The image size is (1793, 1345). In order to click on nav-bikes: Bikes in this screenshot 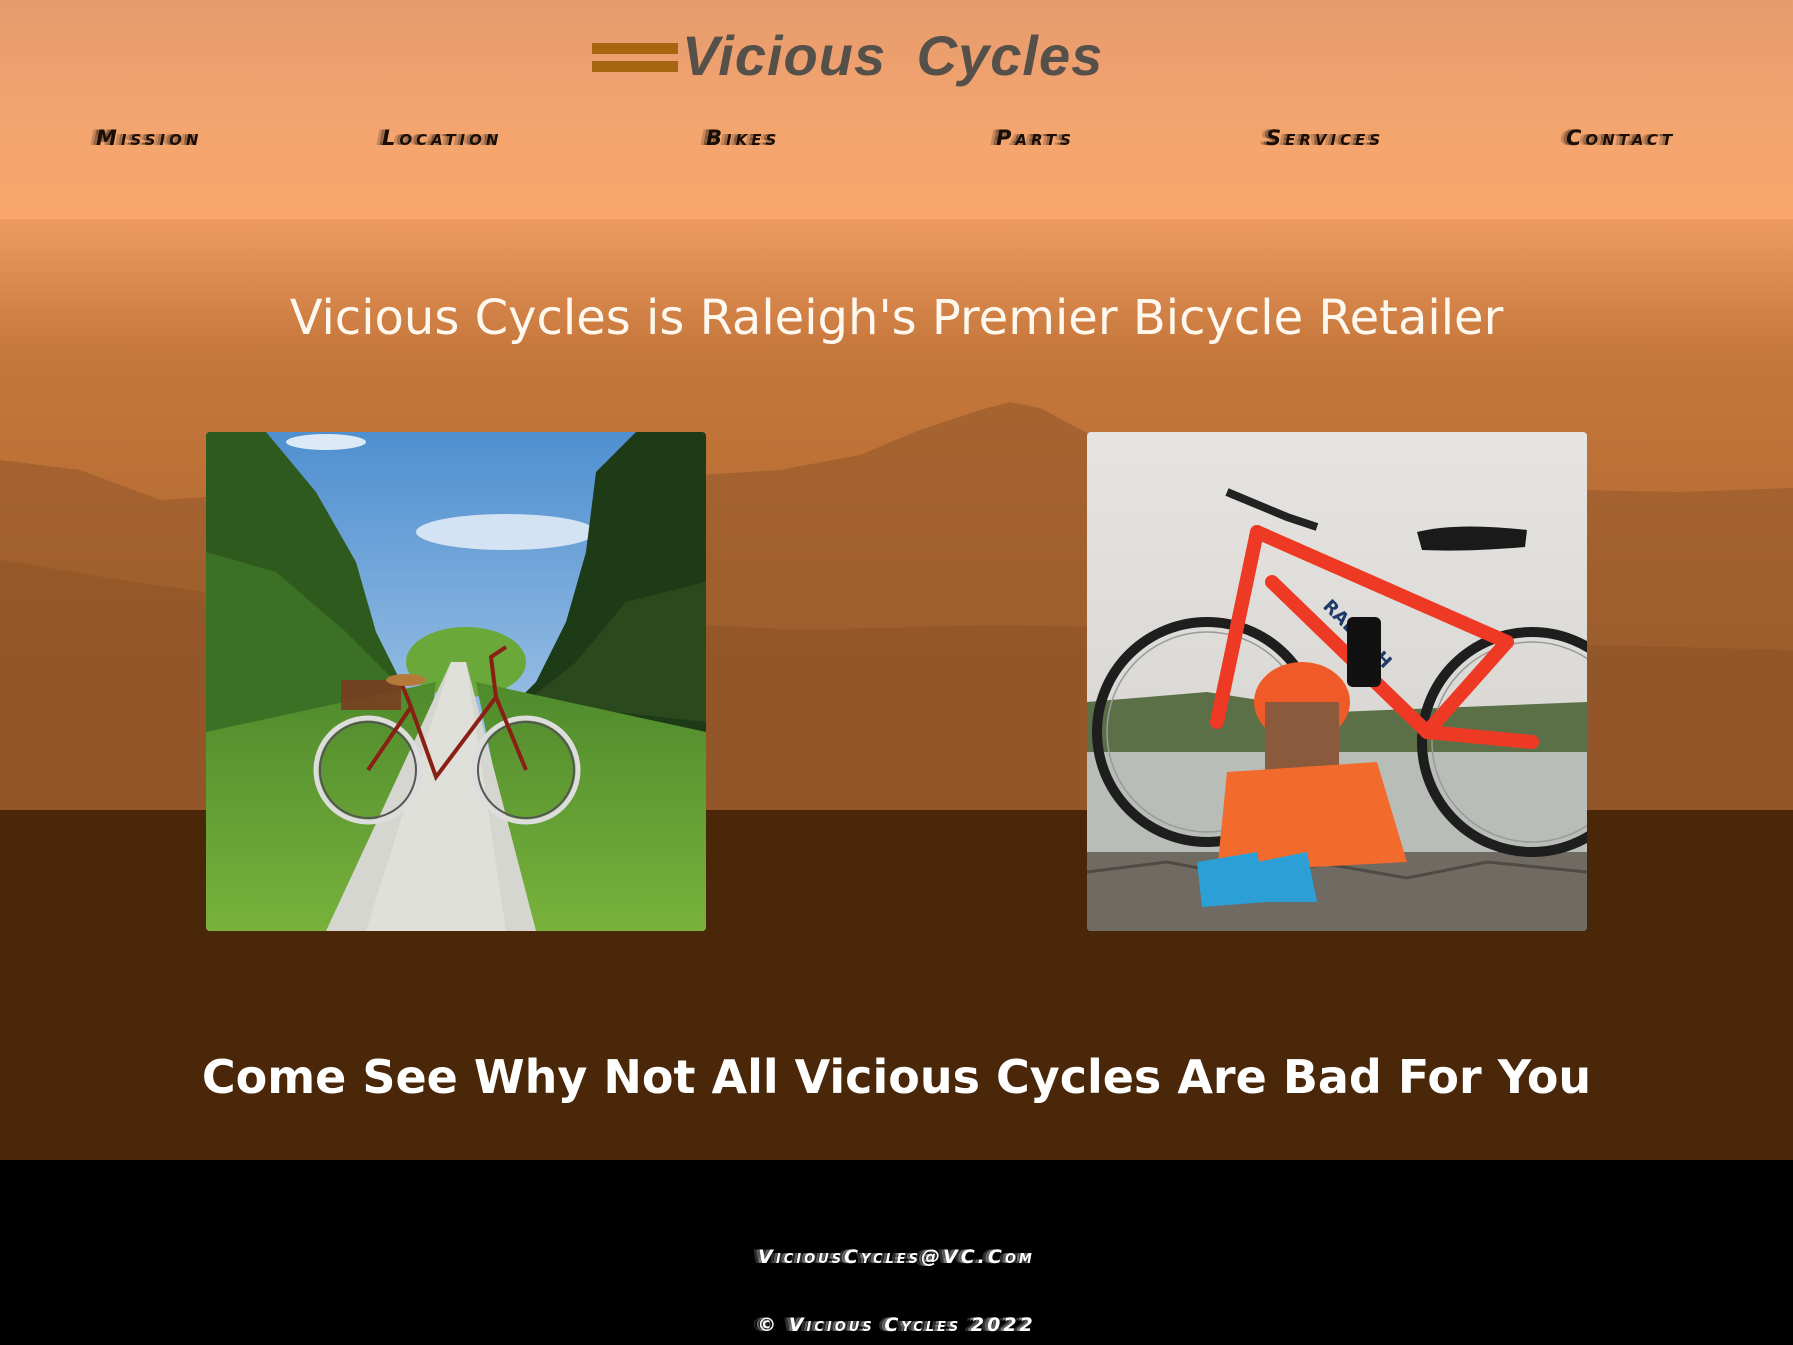, I will do `click(743, 141)`.